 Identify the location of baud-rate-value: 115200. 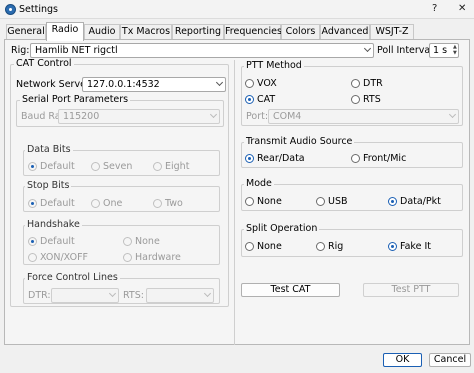
(81, 116).